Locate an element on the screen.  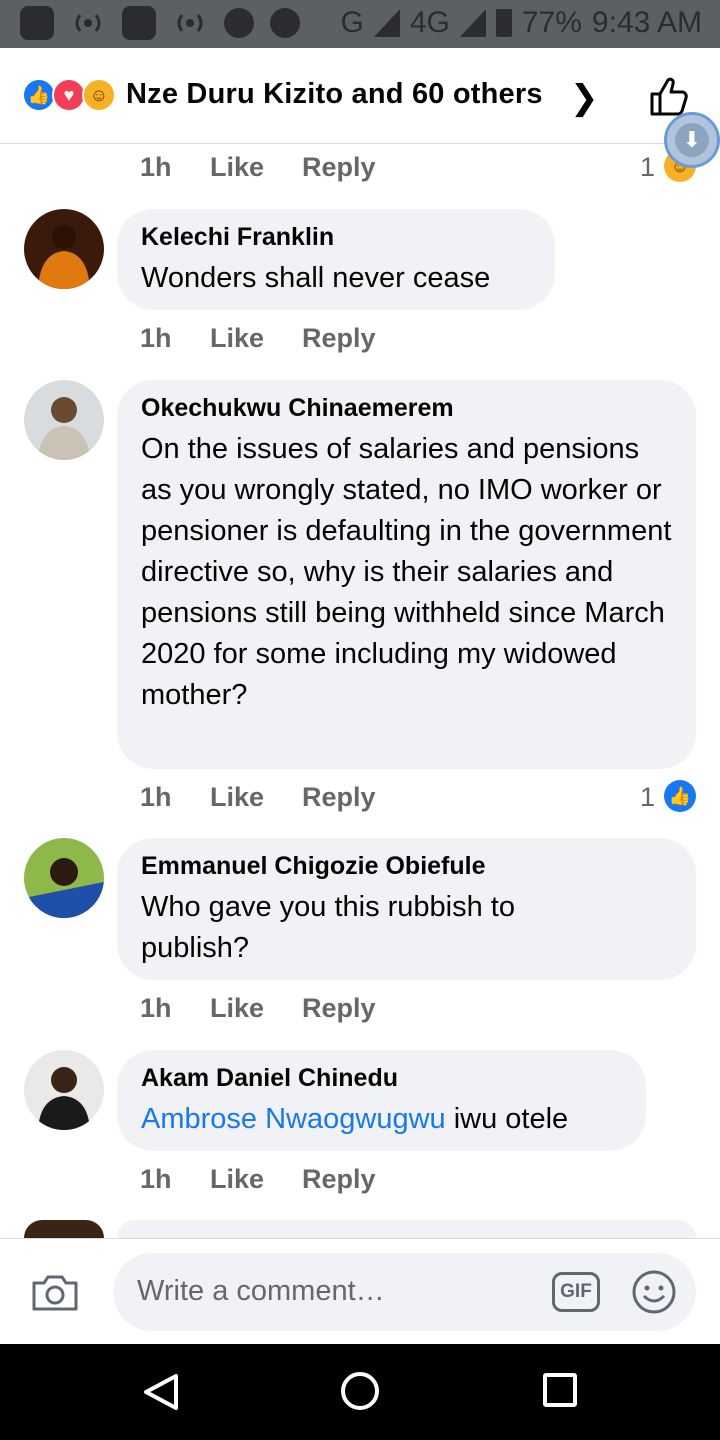
chevron-right-icon: ❯ is located at coordinates (584, 98).